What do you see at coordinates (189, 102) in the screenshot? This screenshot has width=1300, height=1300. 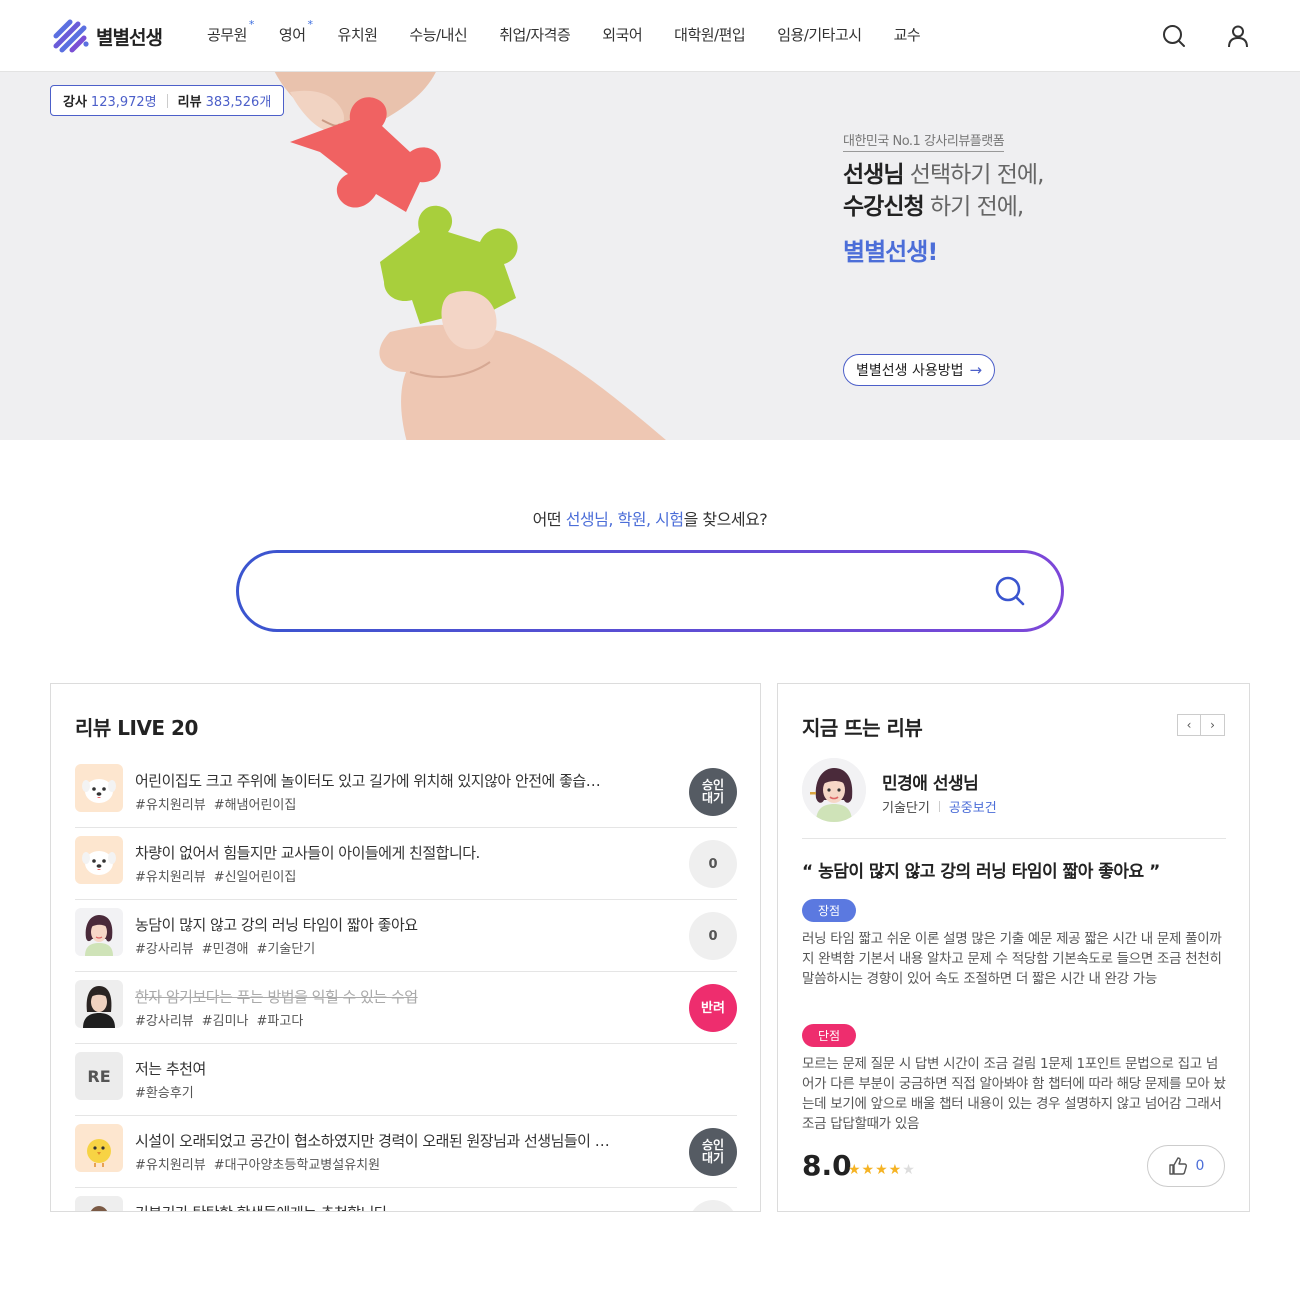 I see `review-count-label: 리뷰` at bounding box center [189, 102].